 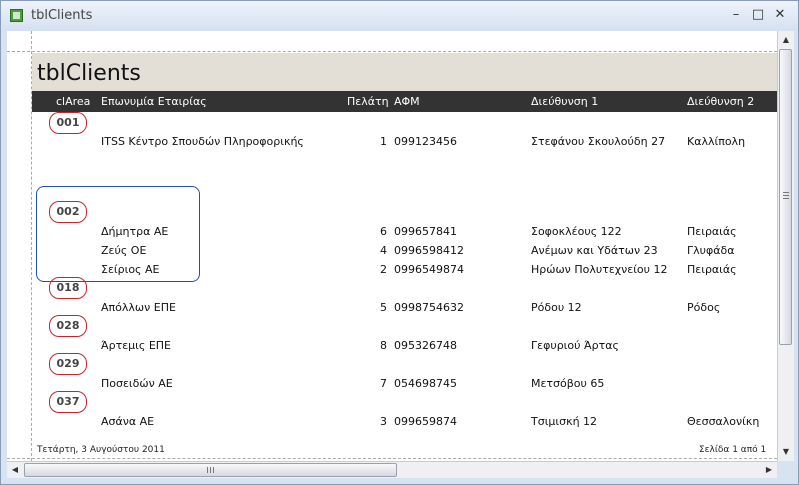 I want to click on group-badge-028: 028, so click(x=68, y=326).